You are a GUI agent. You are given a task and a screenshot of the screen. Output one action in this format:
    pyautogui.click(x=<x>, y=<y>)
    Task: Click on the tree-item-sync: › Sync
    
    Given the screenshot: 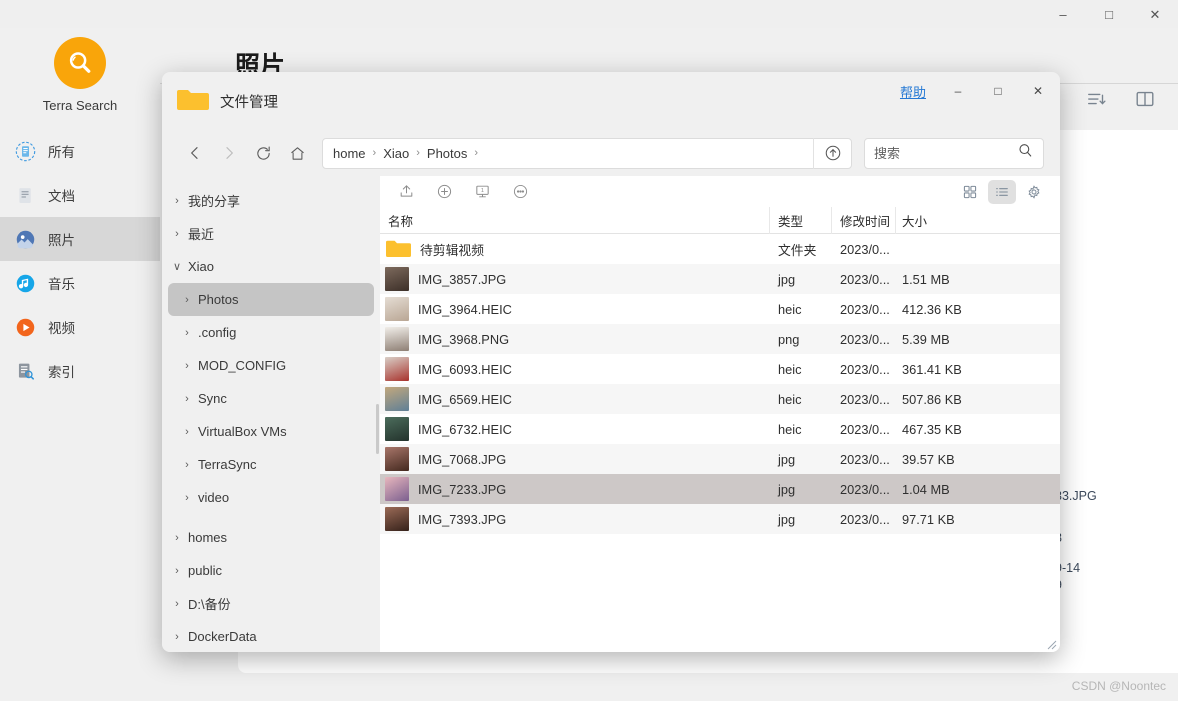 What is the action you would take?
    pyautogui.click(x=271, y=398)
    